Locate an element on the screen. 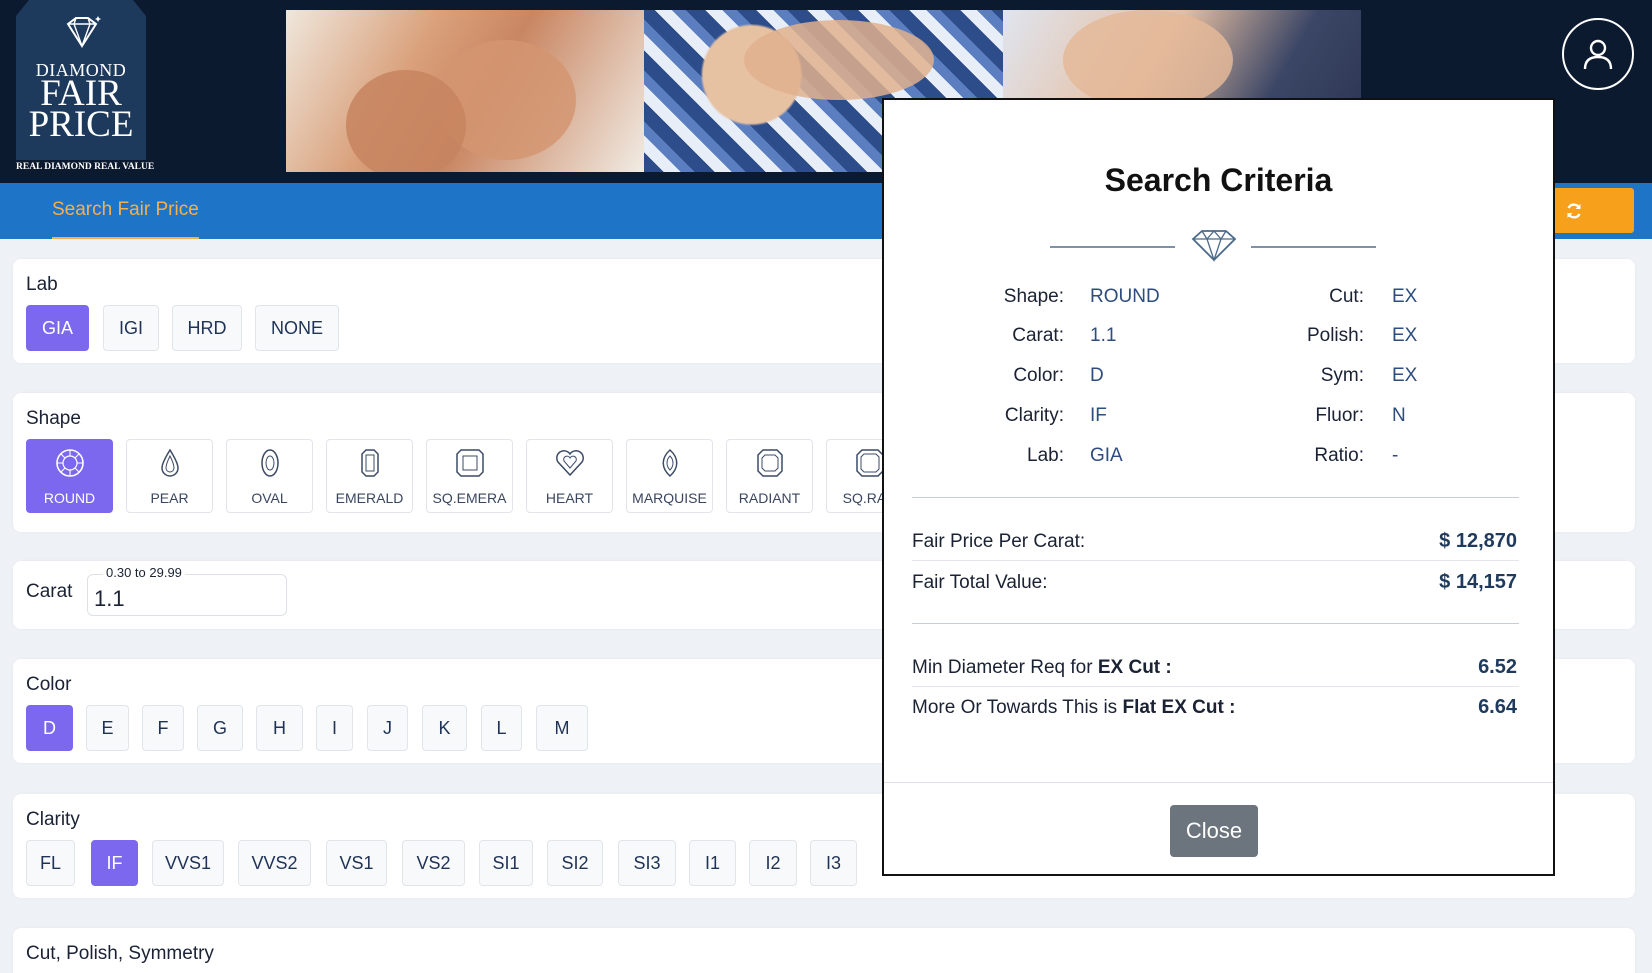 This screenshot has height=973, width=1652. shape-title: Shape is located at coordinates (53, 418).